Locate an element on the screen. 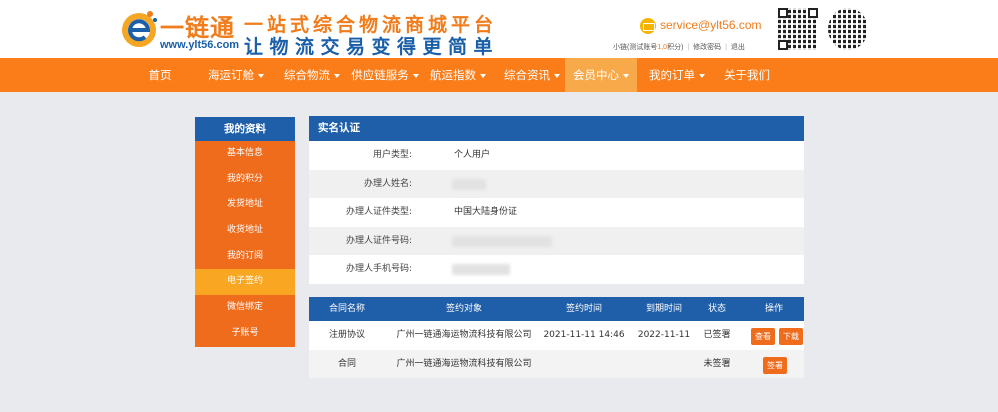 The height and width of the screenshot is (412, 998). change-password-link: 修改密码 is located at coordinates (707, 47).